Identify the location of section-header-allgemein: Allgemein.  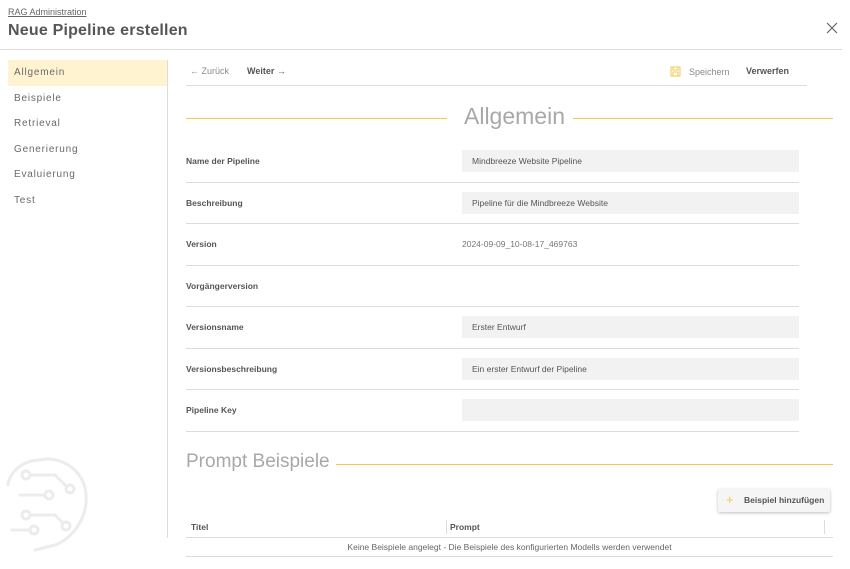
(509, 118).